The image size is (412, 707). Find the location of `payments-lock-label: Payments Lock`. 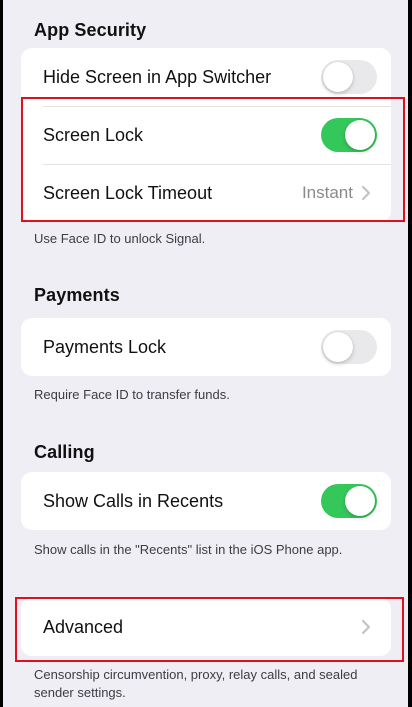

payments-lock-label: Payments Lock is located at coordinates (105, 346).